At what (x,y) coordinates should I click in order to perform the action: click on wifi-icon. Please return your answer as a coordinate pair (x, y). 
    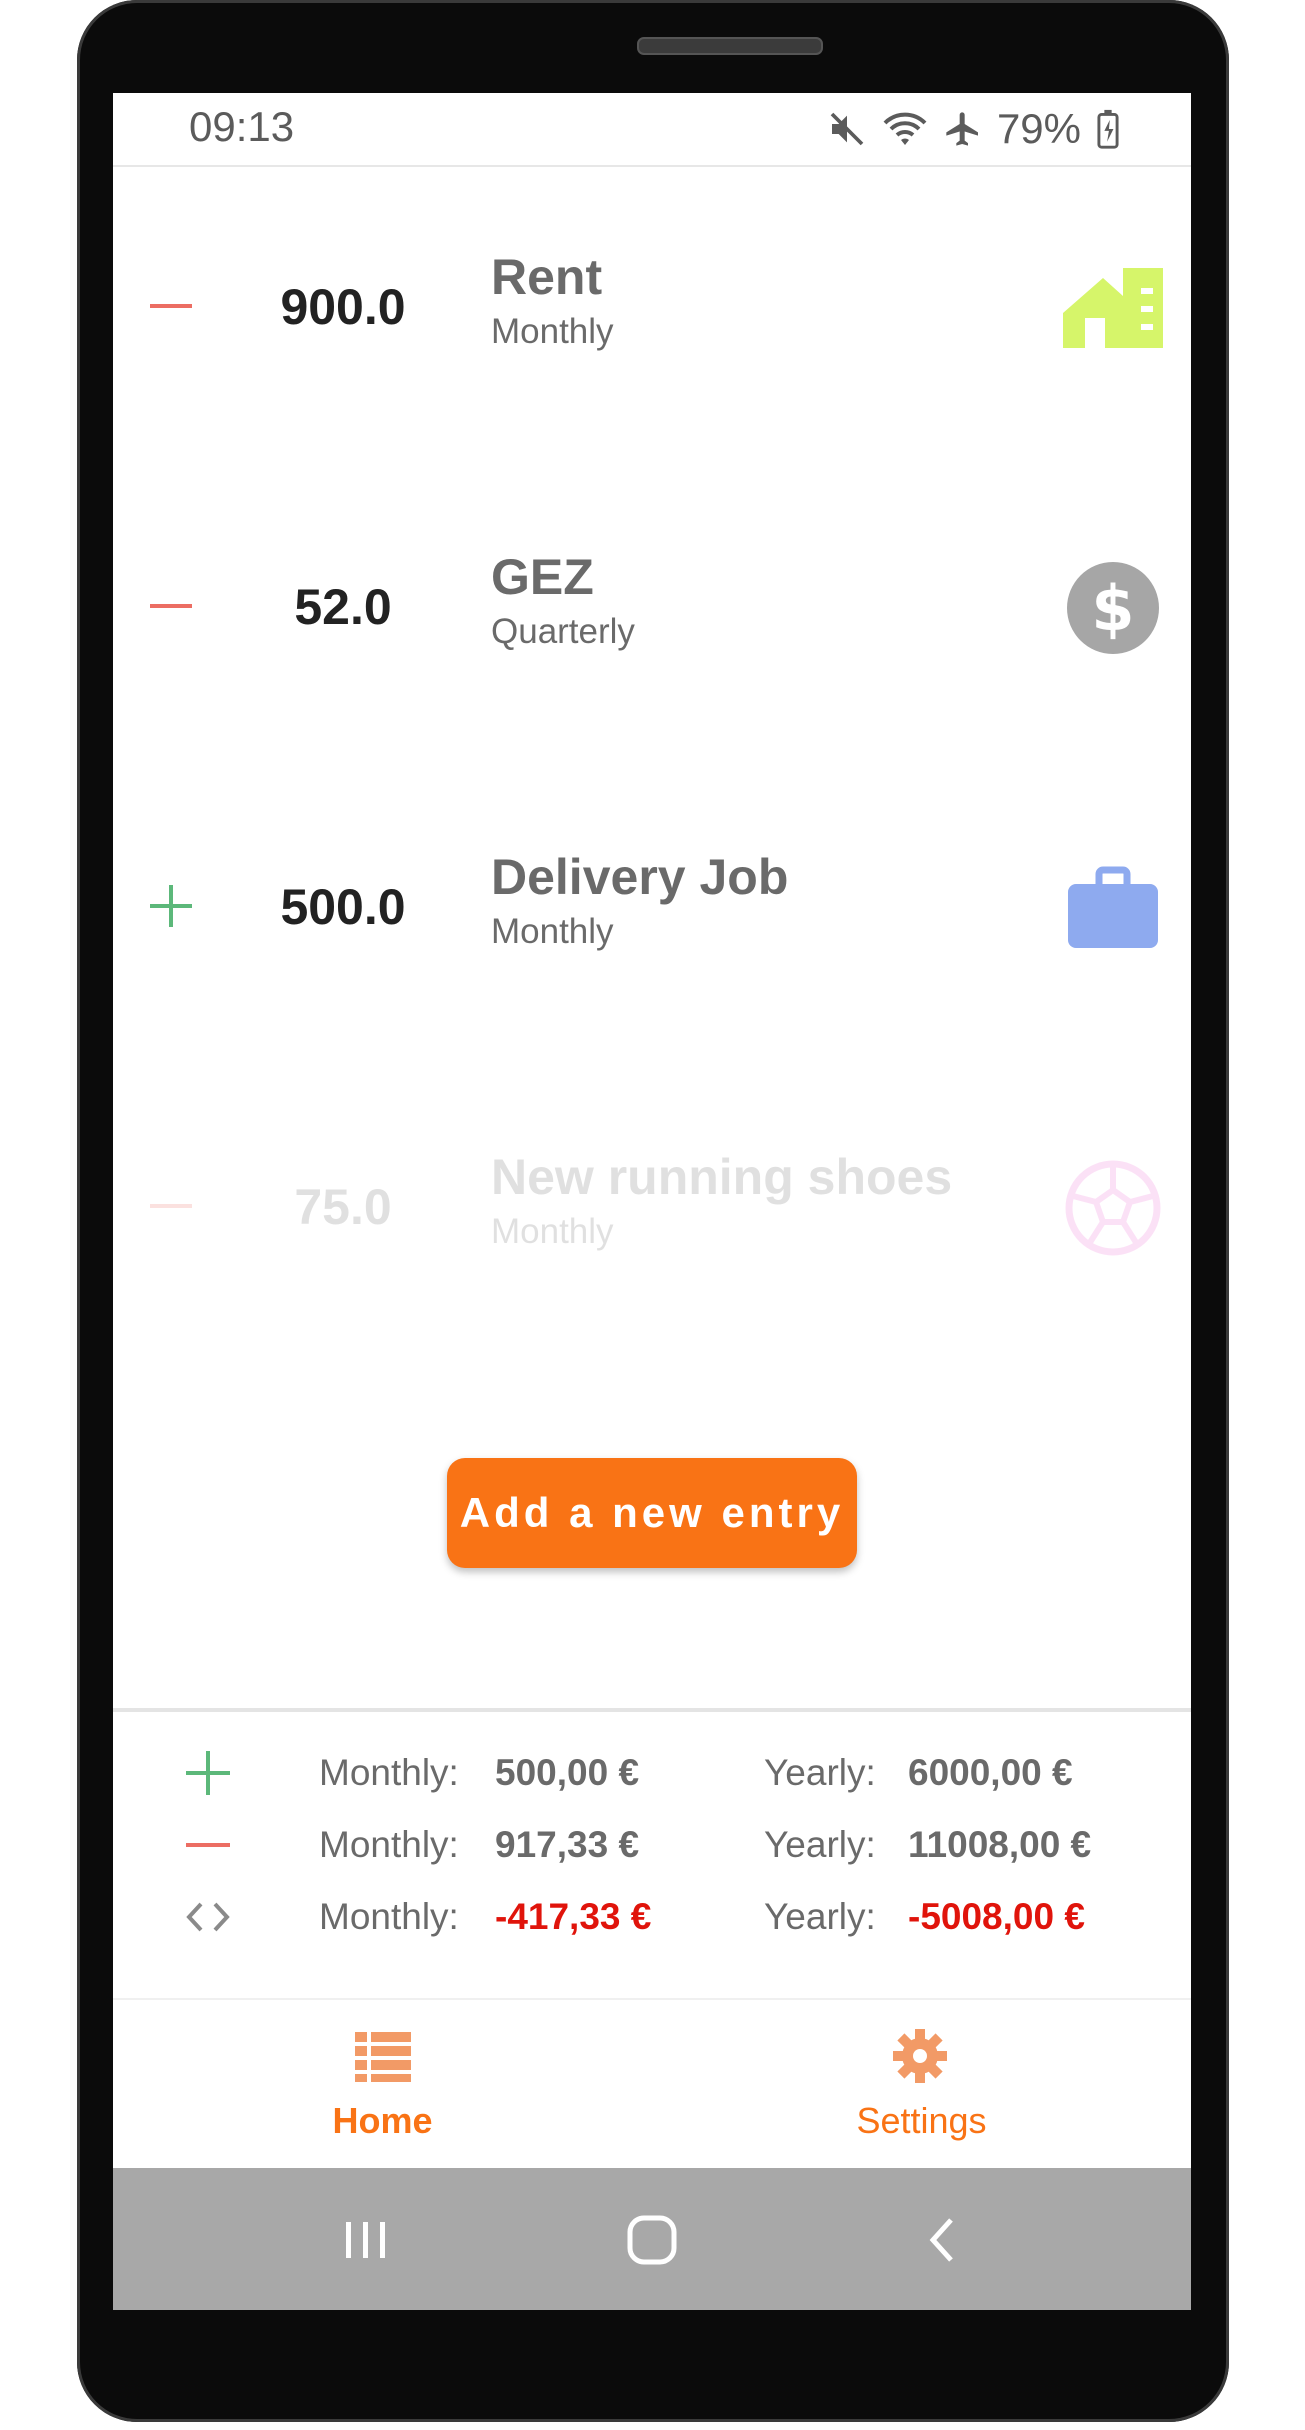
    Looking at the image, I should click on (905, 128).